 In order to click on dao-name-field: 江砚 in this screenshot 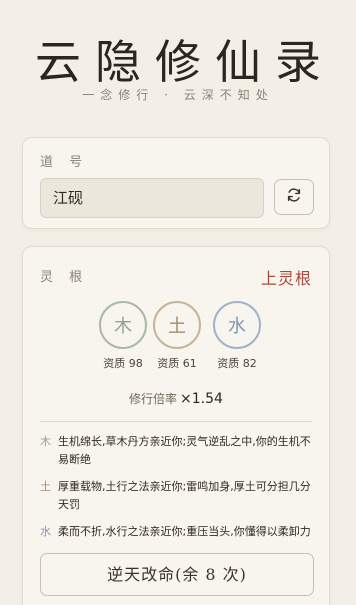, I will do `click(152, 198)`.